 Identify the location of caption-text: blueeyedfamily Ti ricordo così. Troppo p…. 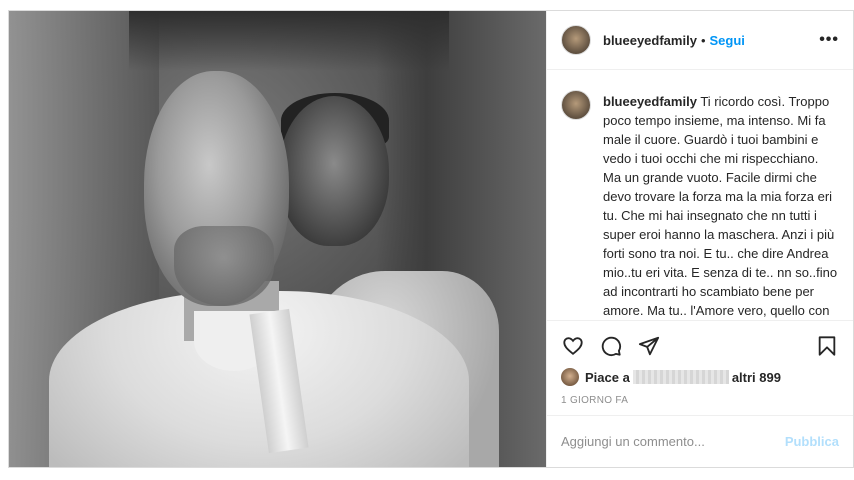
(721, 206).